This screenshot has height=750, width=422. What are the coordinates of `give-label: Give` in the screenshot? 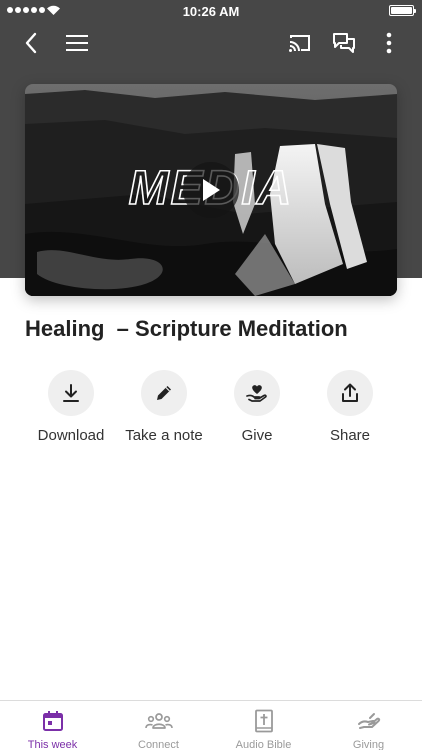 It's located at (257, 435).